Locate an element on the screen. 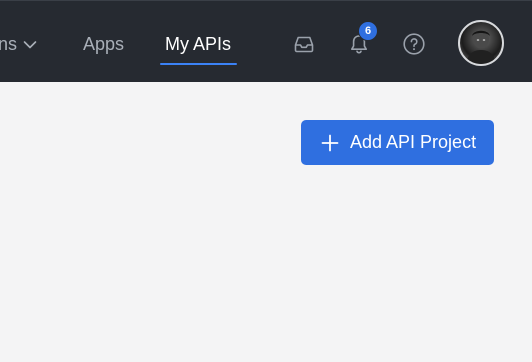 The image size is (532, 362). inbox-button is located at coordinates (304, 44).